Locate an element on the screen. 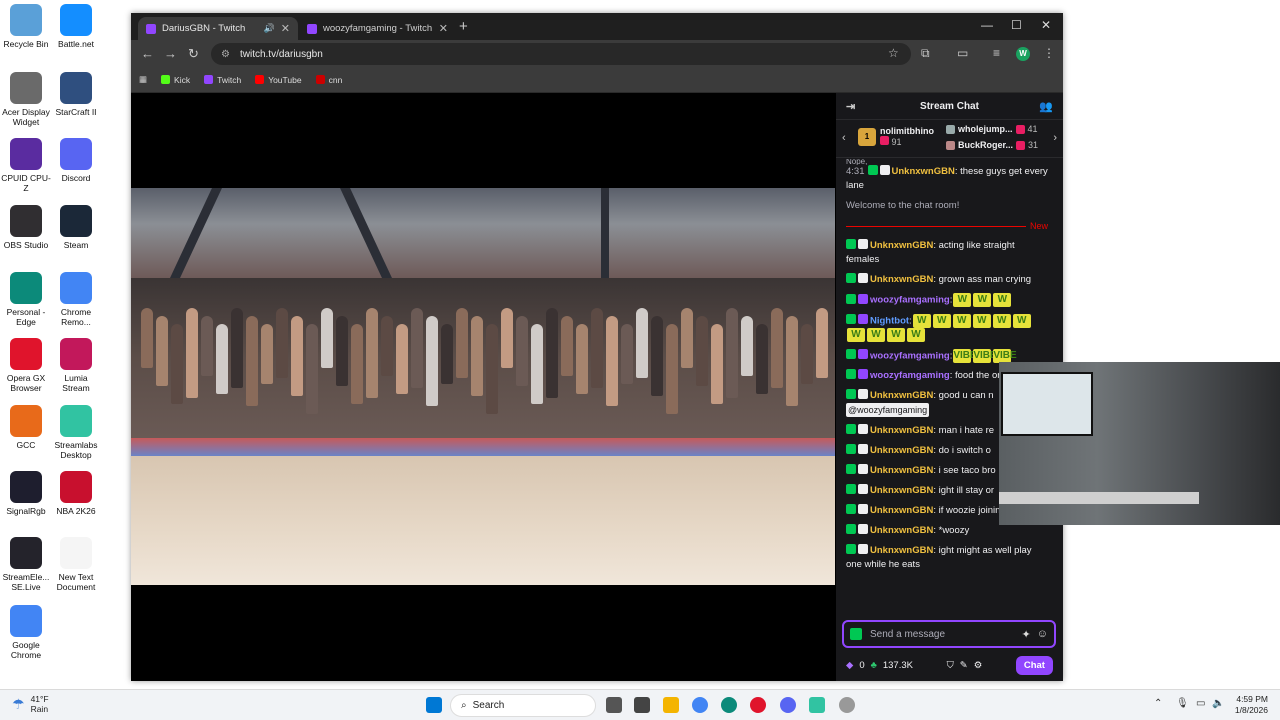  users-icon: 👥 is located at coordinates (1046, 106).